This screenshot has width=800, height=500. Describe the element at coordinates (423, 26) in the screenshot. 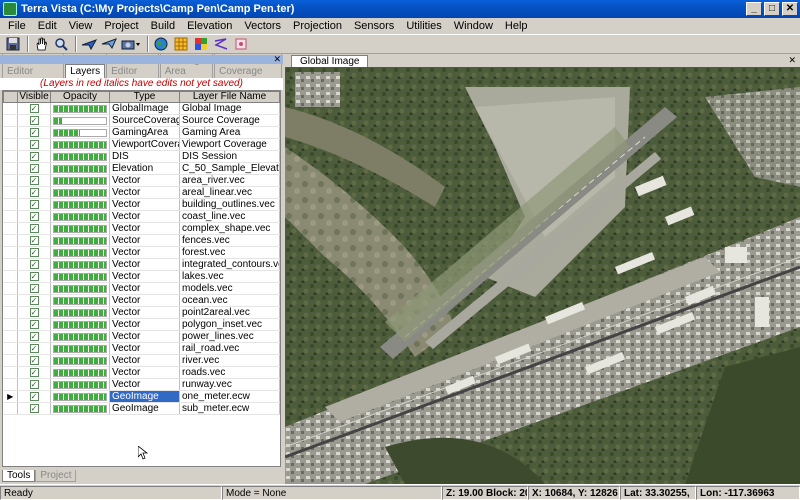

I see `menu-utilities: Utilities` at that location.